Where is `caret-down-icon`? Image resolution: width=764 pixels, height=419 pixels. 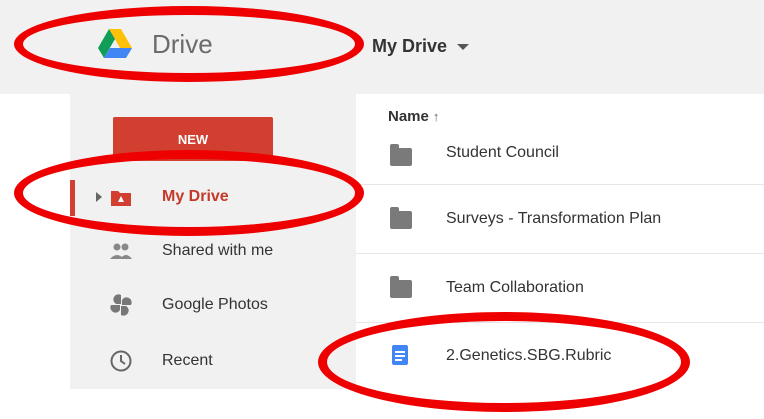
caret-down-icon is located at coordinates (463, 46).